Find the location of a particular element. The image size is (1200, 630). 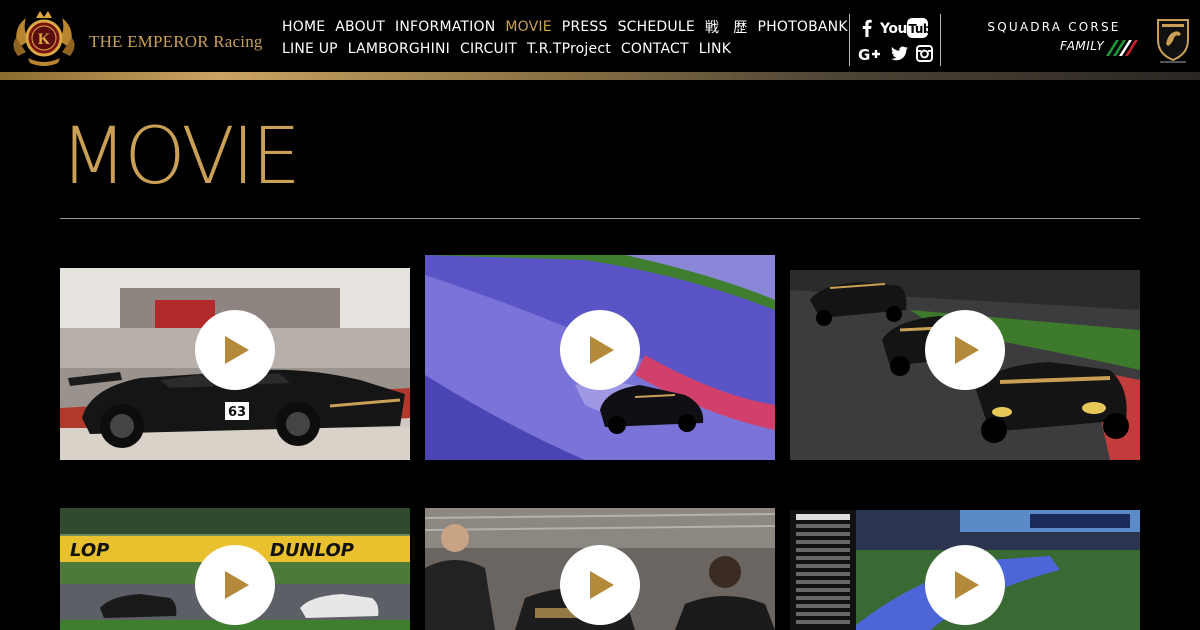

lamborghini-shield-icon is located at coordinates (1173, 40).